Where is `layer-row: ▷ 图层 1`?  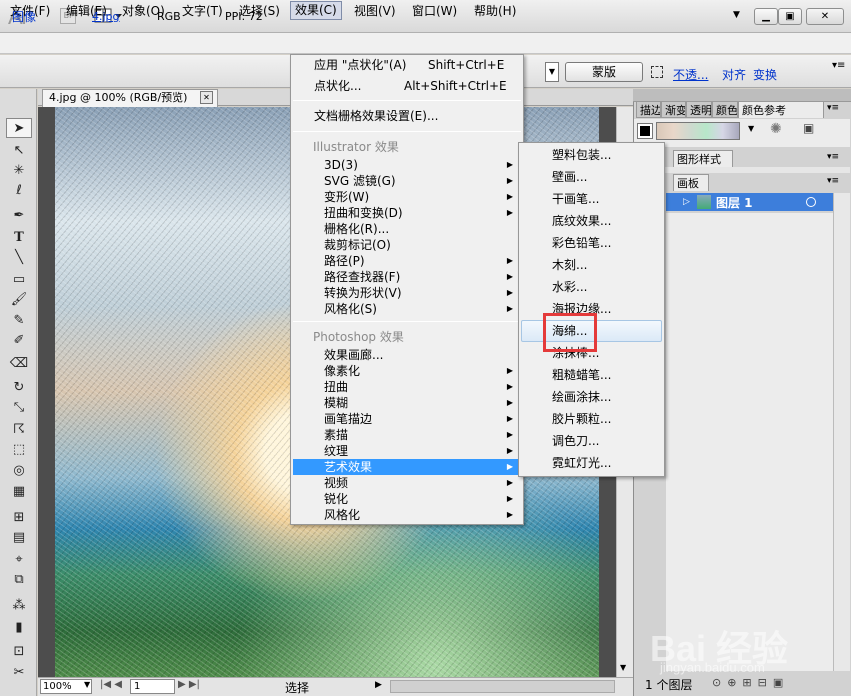
layer-row: ▷ 图层 1 is located at coordinates (750, 202).